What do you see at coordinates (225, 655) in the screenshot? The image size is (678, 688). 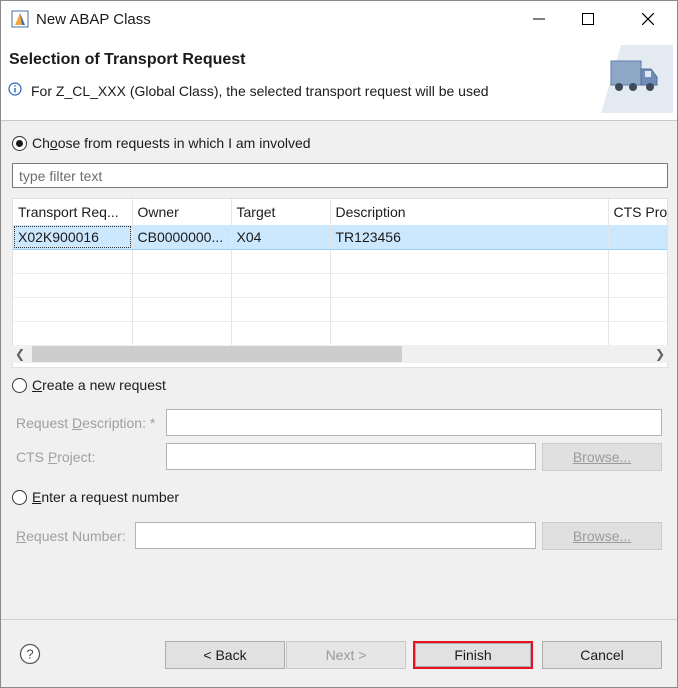 I see `back-button: < Back` at bounding box center [225, 655].